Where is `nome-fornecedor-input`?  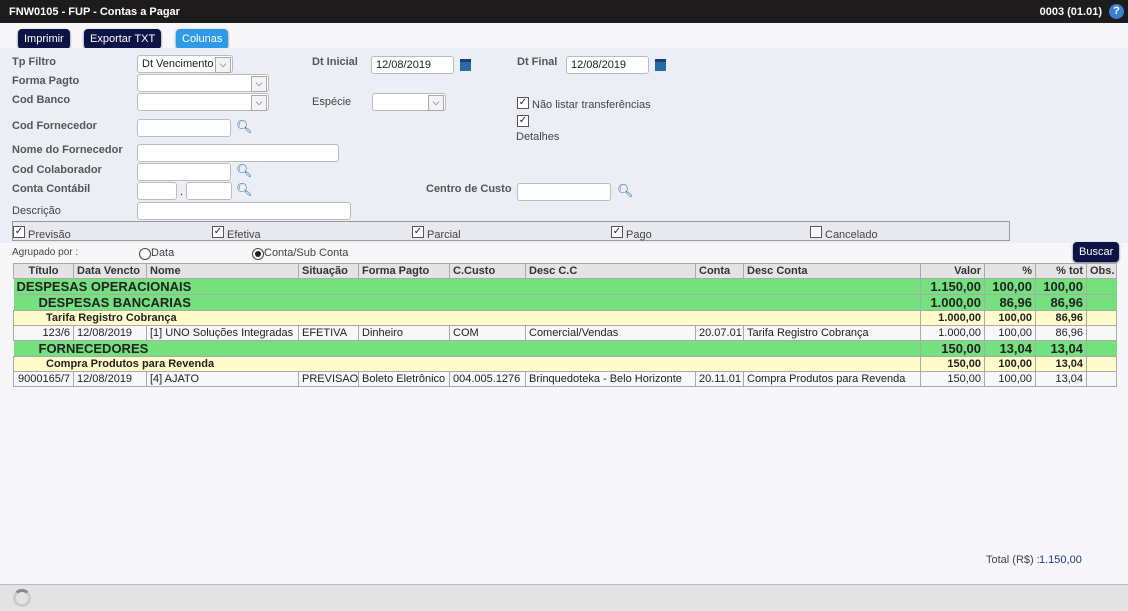 nome-fornecedor-input is located at coordinates (238, 153).